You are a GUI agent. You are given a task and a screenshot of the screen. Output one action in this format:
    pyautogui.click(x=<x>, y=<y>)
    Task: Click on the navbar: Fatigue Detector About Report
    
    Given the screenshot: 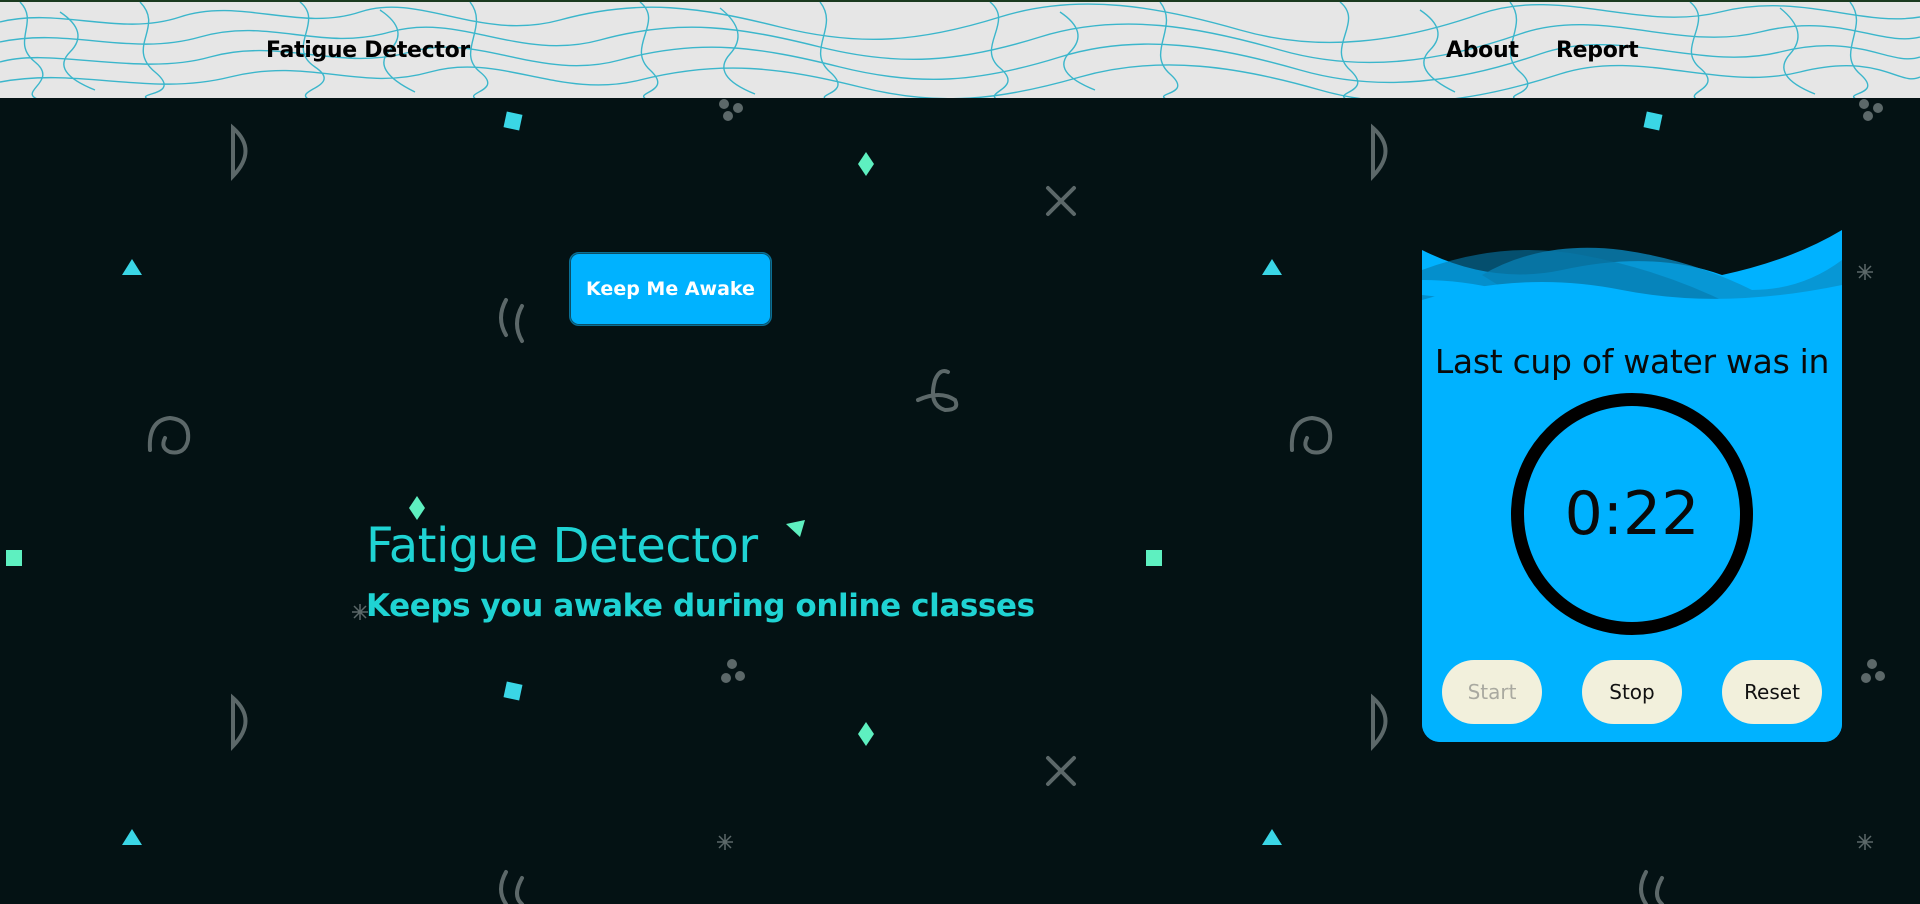 What is the action you would take?
    pyautogui.click(x=960, y=49)
    